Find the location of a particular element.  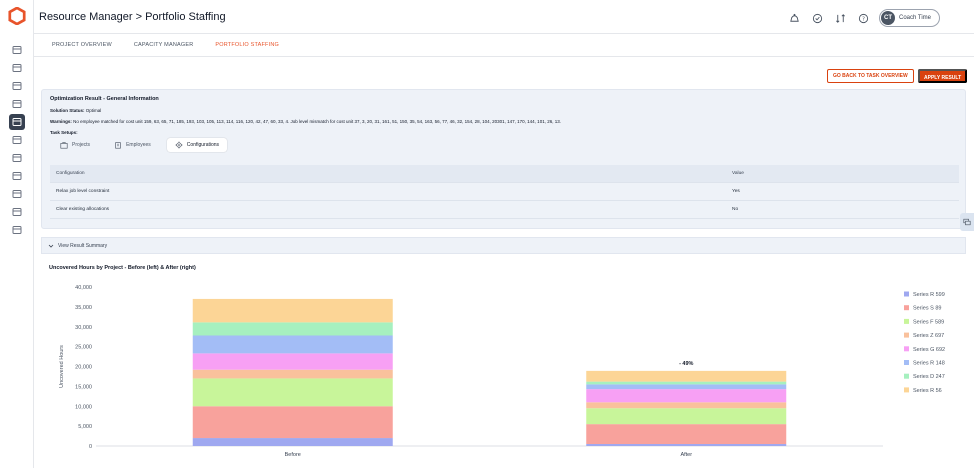

table-row: Clear existing allocations No is located at coordinates (504, 210).